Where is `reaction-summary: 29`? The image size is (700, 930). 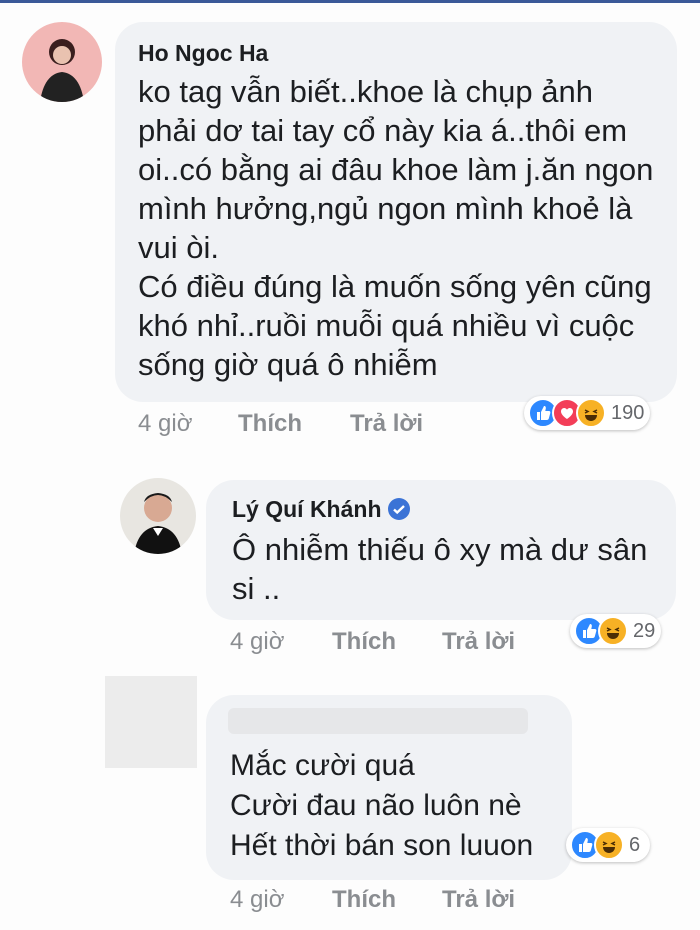 reaction-summary: 29 is located at coordinates (616, 631).